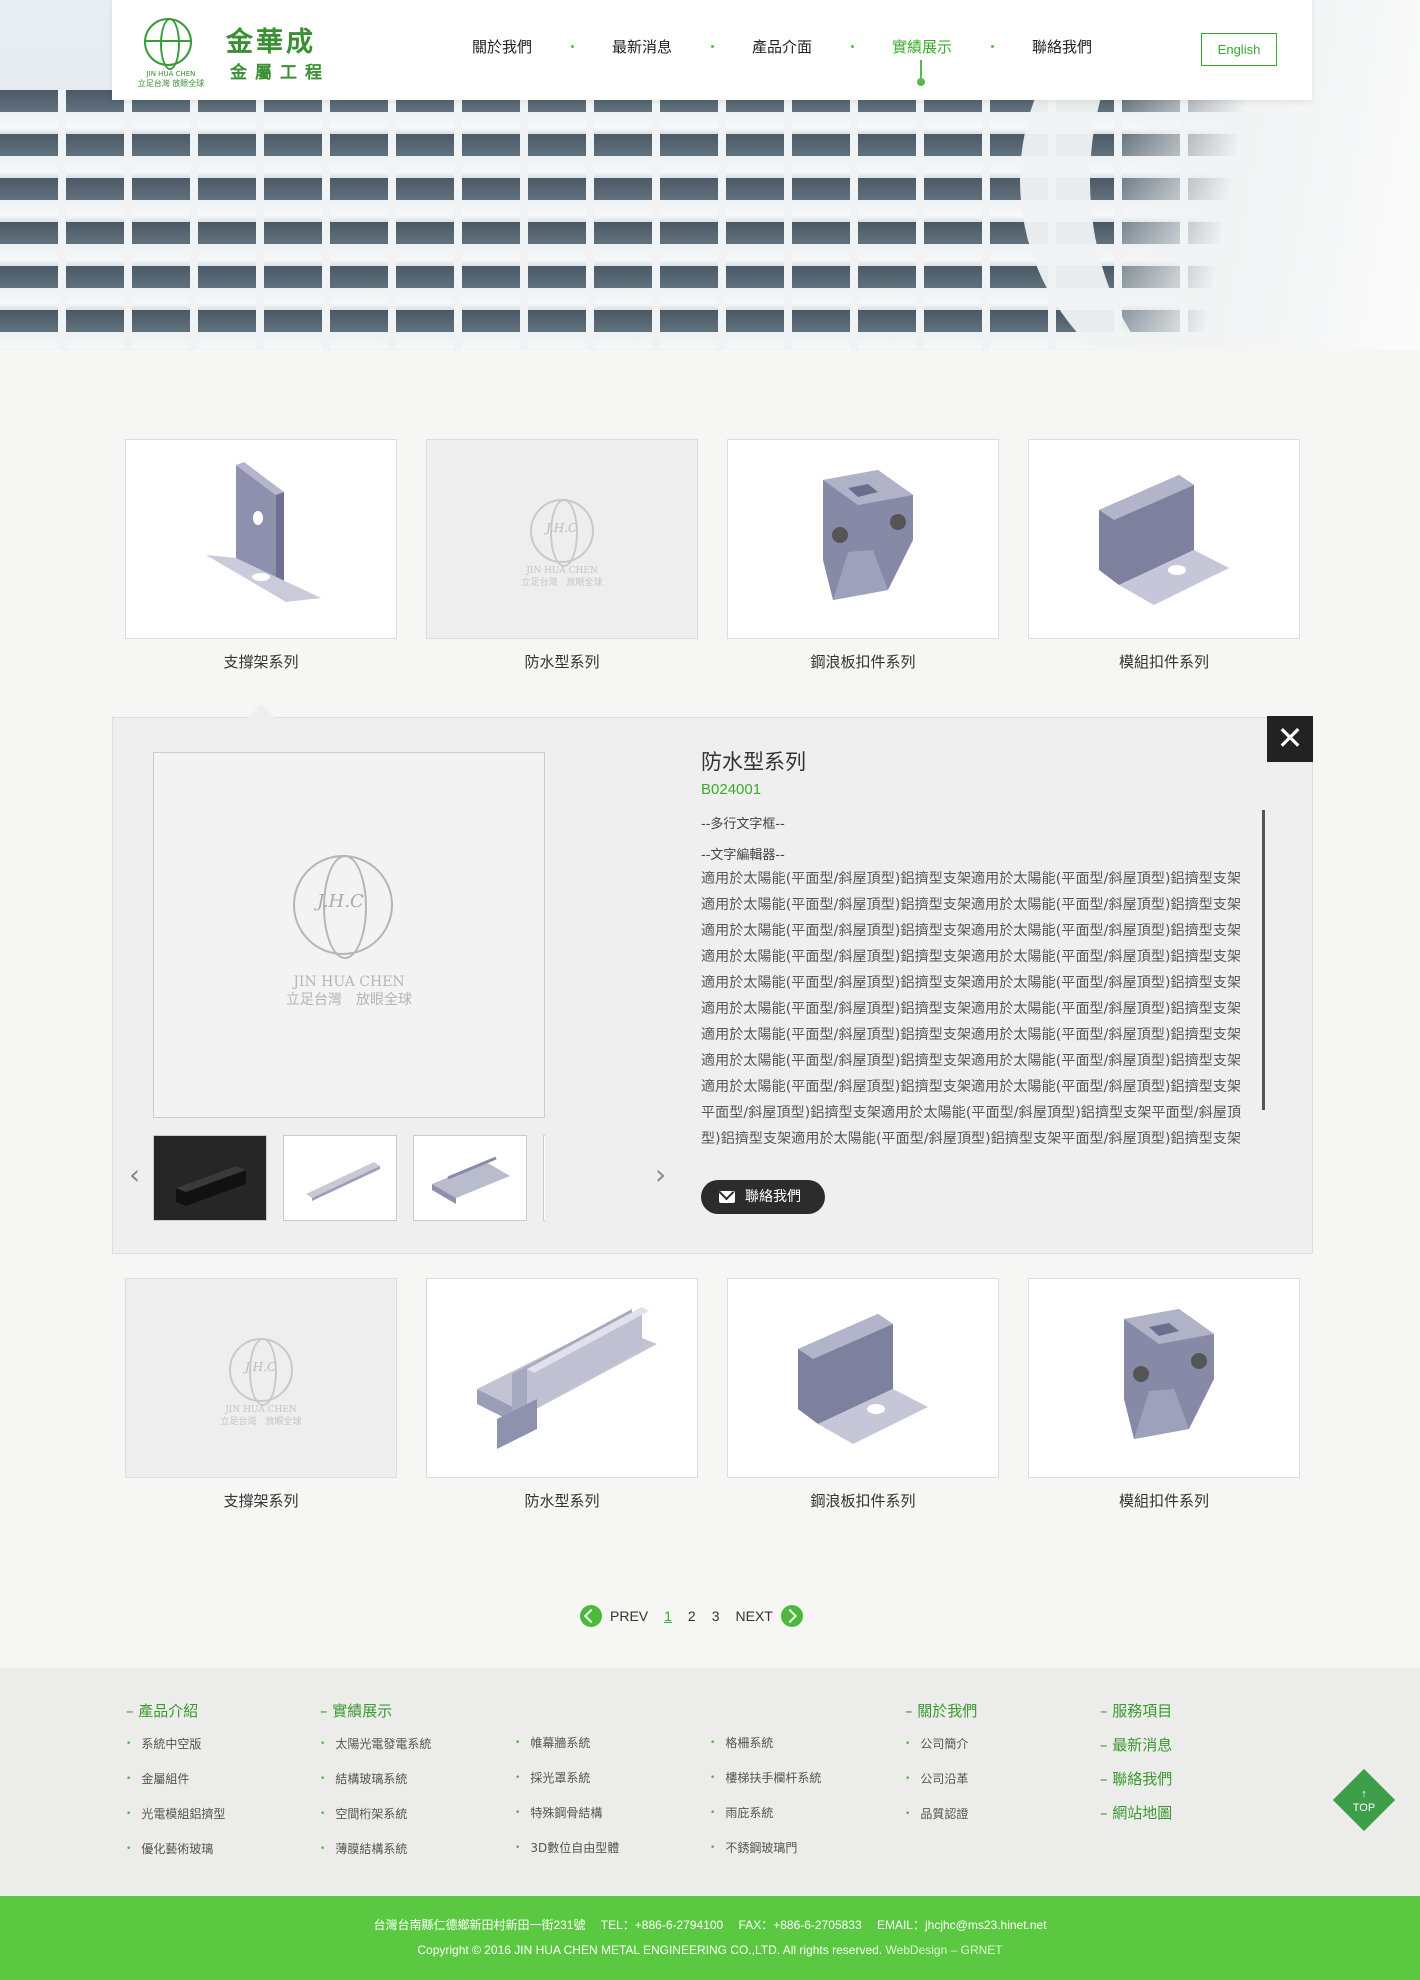 This screenshot has width=1420, height=1980. I want to click on back-to-top-label: ↑ TOP, so click(1364, 1801).